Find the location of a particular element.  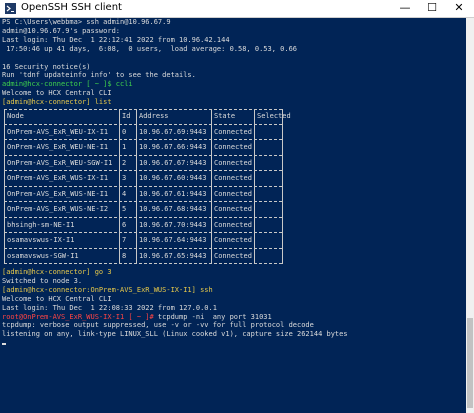

table-cell: 10.96.67.66:9443 is located at coordinates (173, 147).